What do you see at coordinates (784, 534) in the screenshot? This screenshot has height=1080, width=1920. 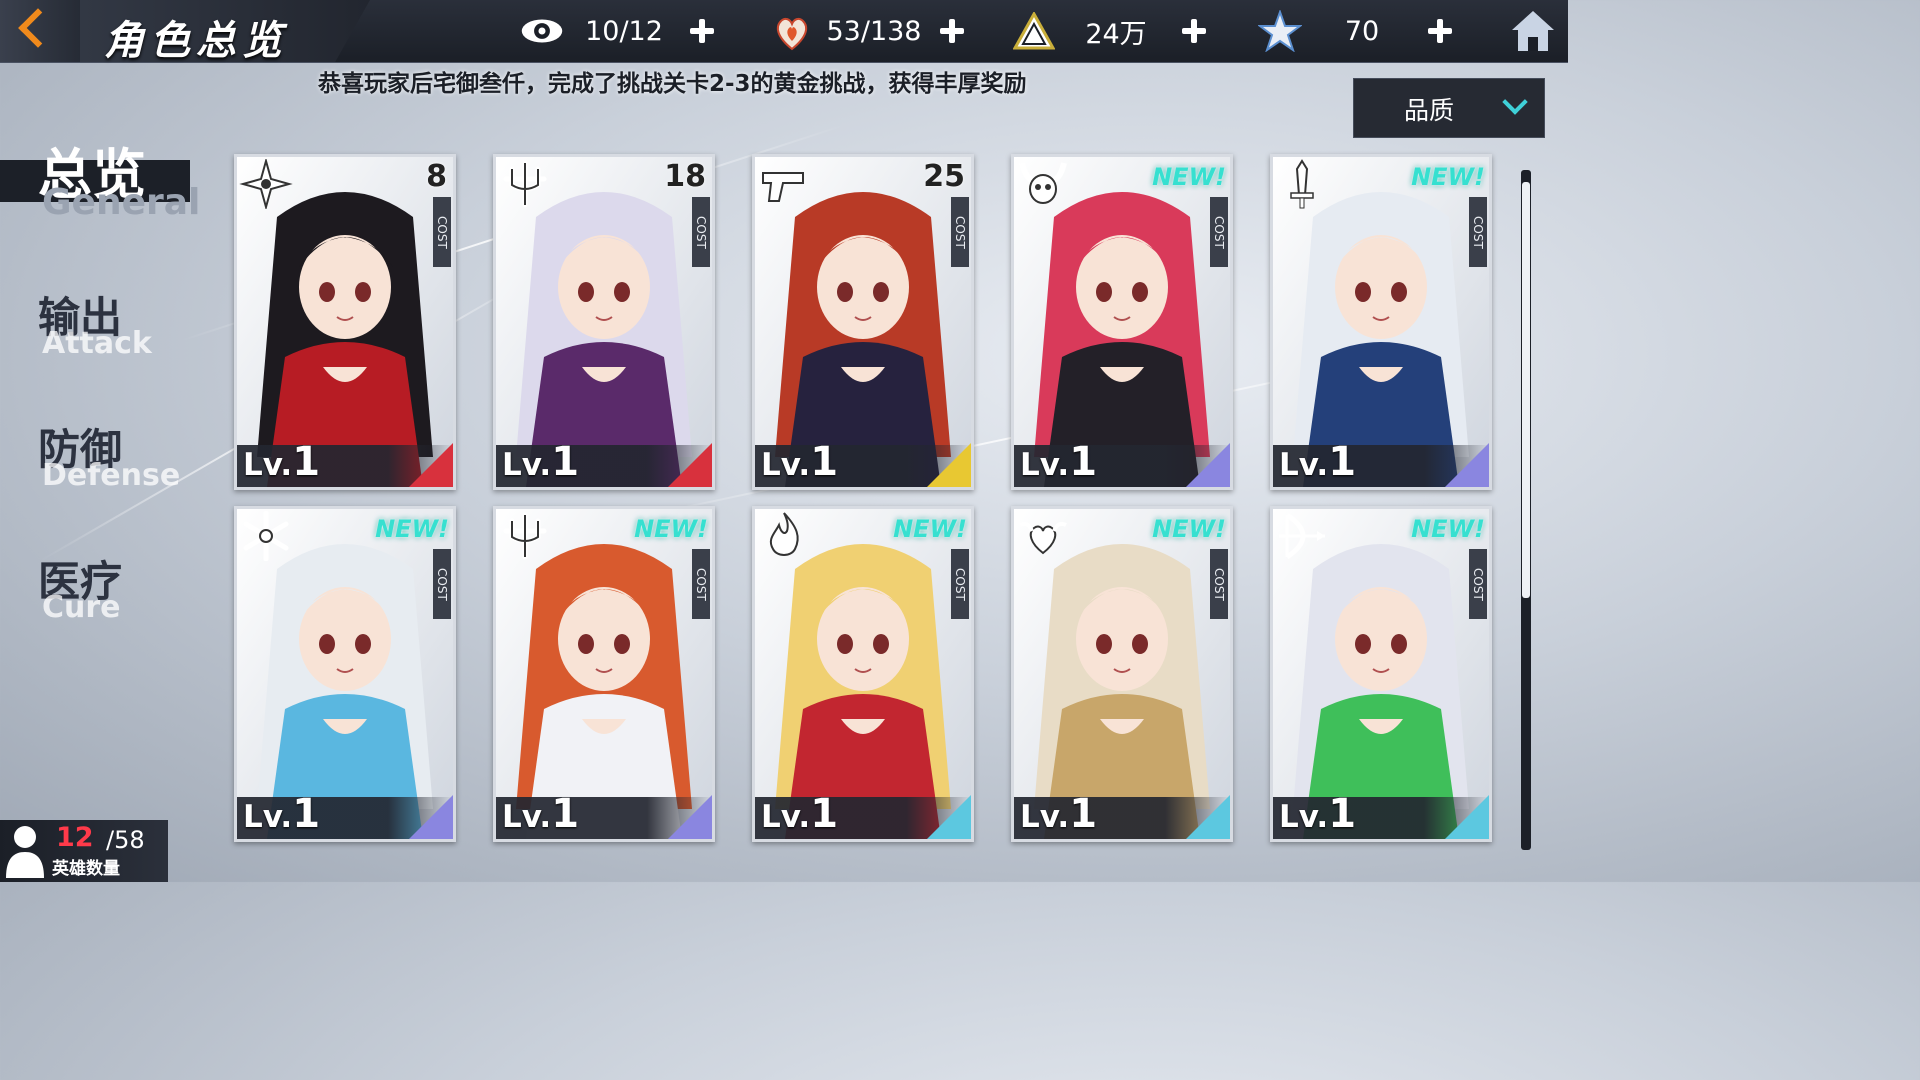 I see `flame-icon` at bounding box center [784, 534].